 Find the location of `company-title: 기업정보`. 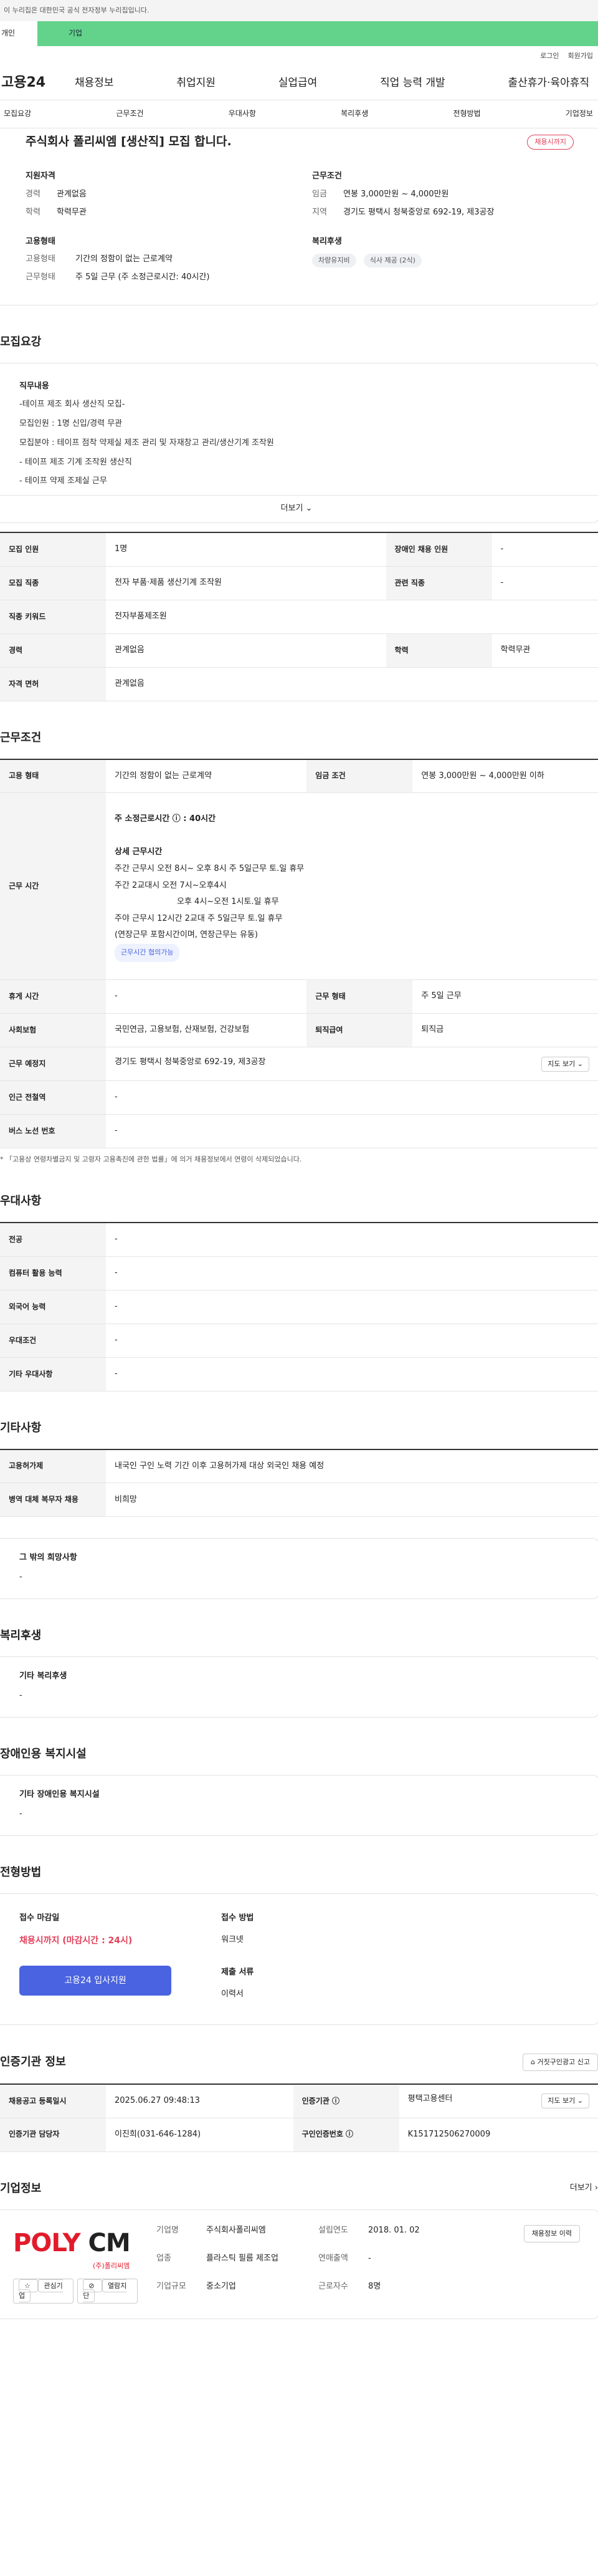

company-title: 기업정보 is located at coordinates (21, 2188).